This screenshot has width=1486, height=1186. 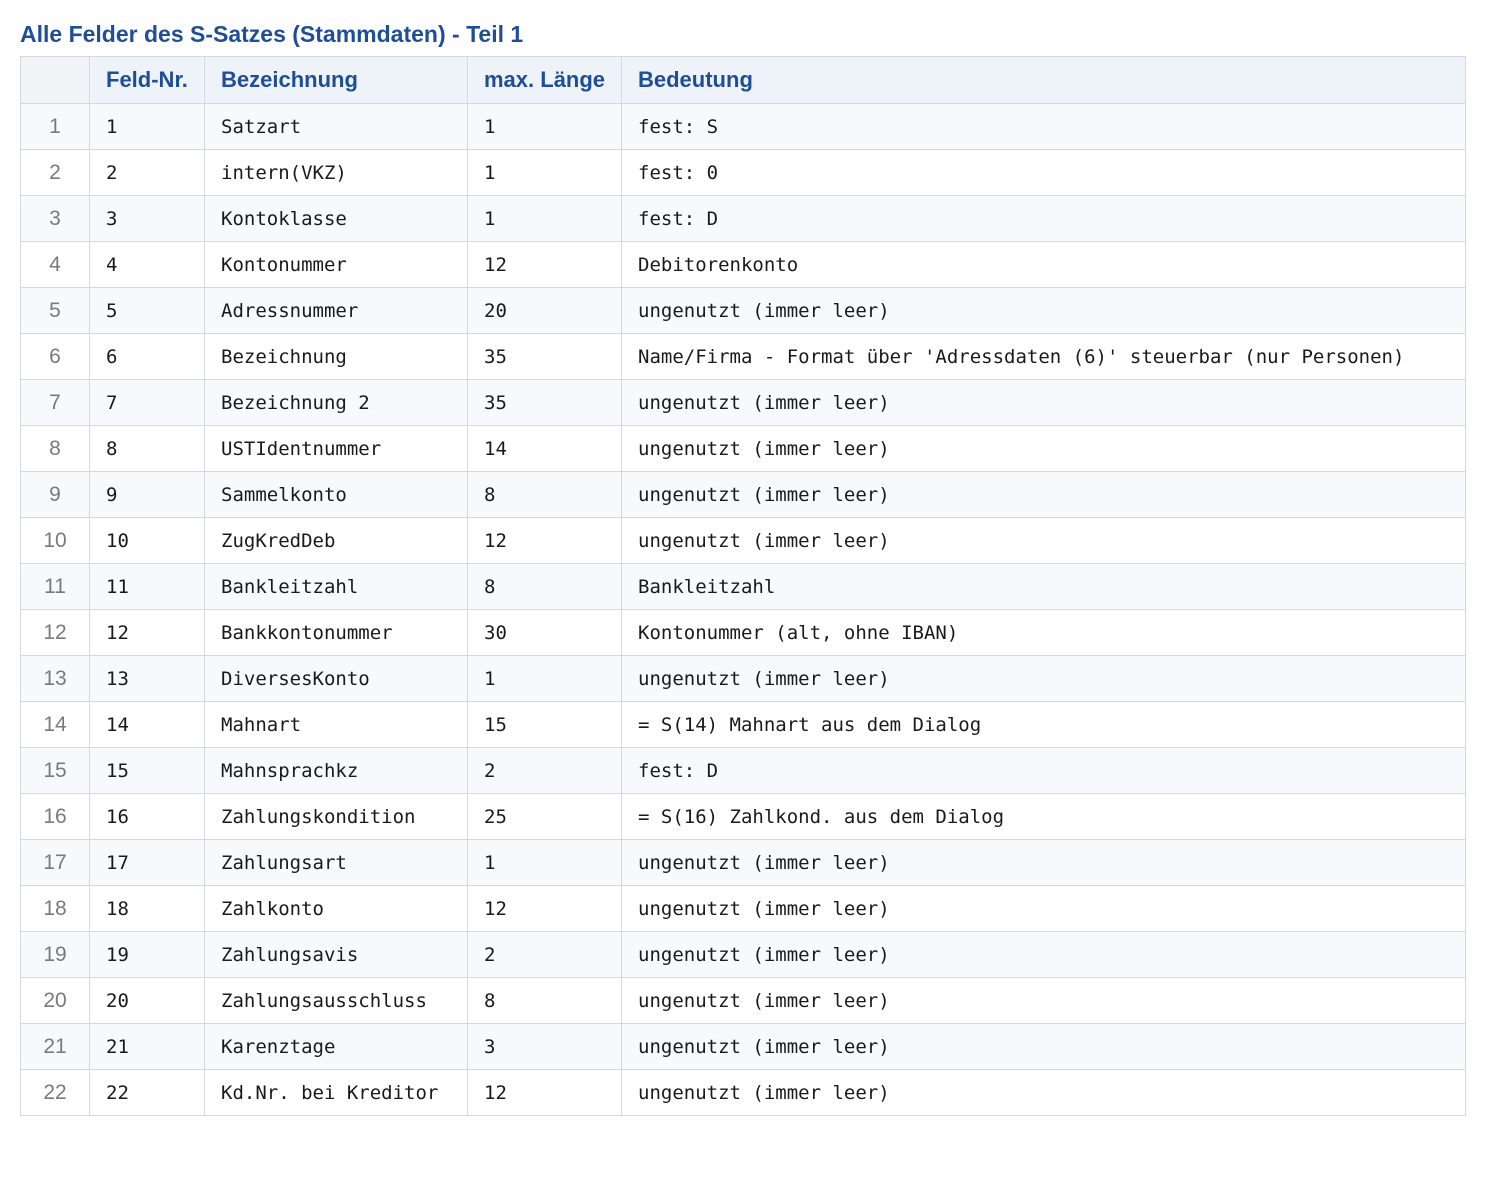 I want to click on cell-bedeutung: fest: S, so click(x=1043, y=126).